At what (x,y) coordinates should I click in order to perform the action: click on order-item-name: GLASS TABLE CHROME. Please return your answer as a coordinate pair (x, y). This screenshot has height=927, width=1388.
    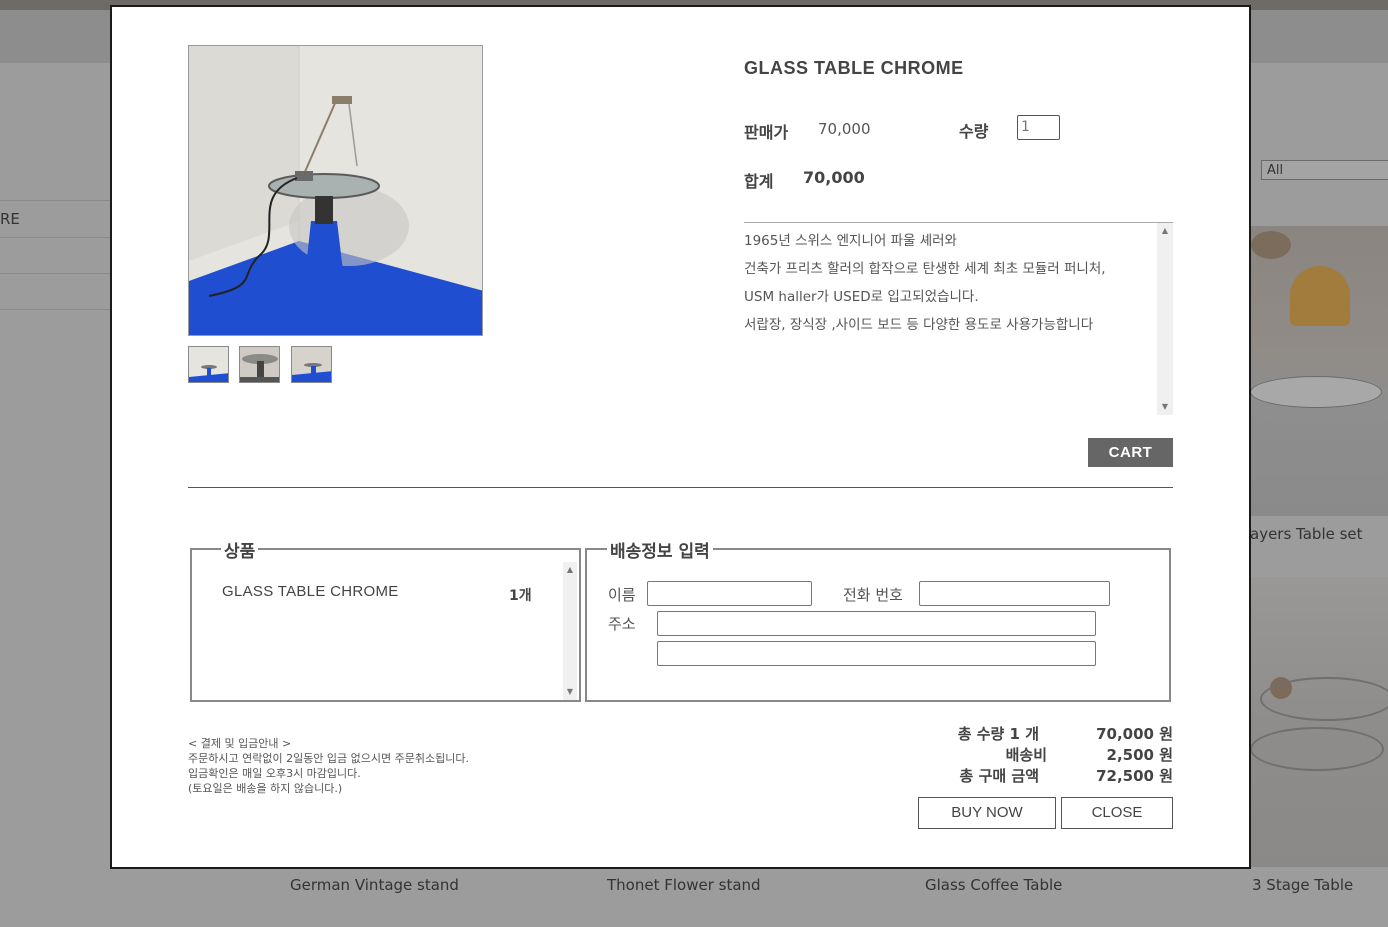
    Looking at the image, I should click on (310, 591).